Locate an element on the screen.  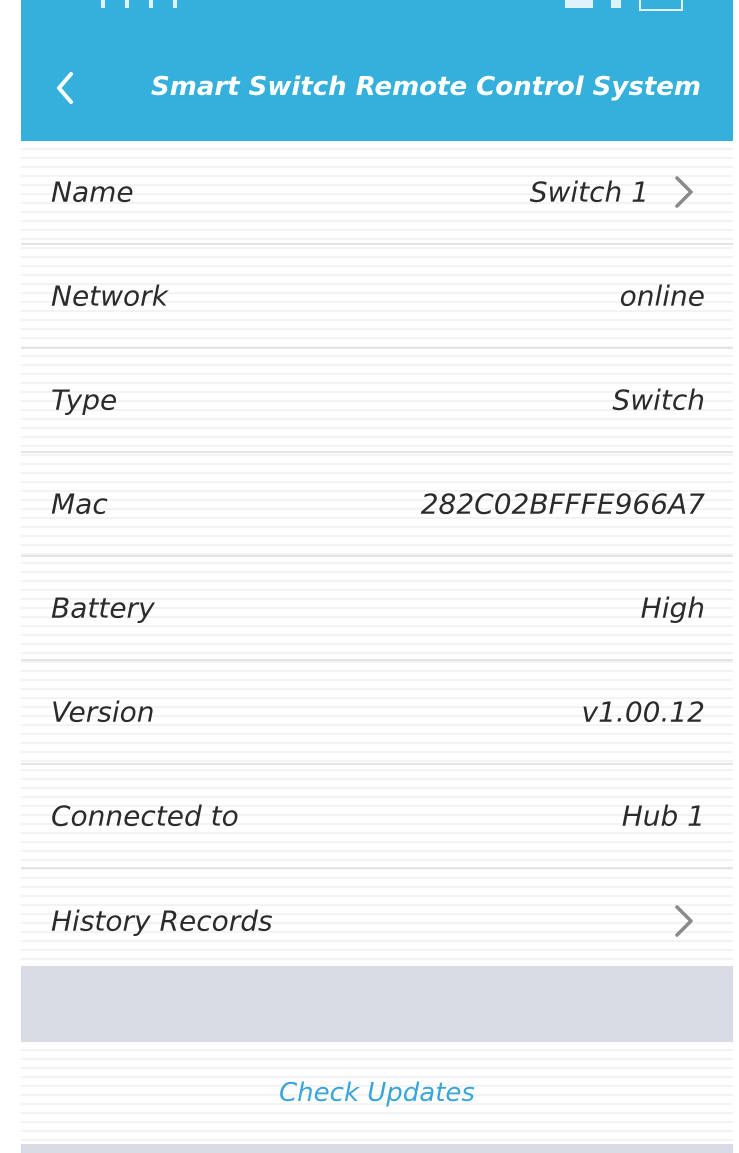
chevron-left-icon is located at coordinates (65, 88).